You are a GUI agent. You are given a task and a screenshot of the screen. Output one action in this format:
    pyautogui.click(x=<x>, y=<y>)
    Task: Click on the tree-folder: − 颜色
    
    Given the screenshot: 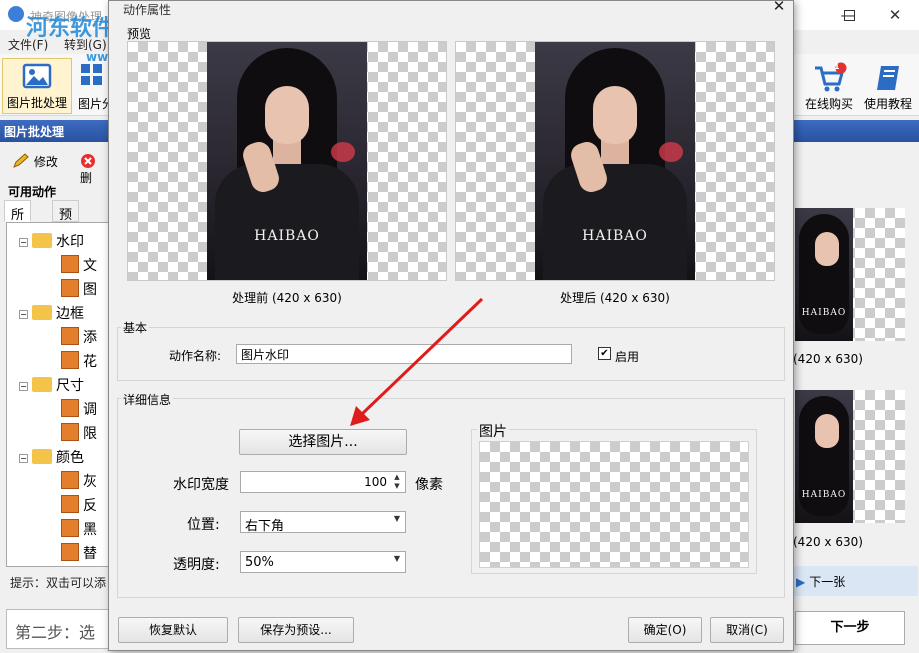 What is the action you would take?
    pyautogui.click(x=51, y=458)
    